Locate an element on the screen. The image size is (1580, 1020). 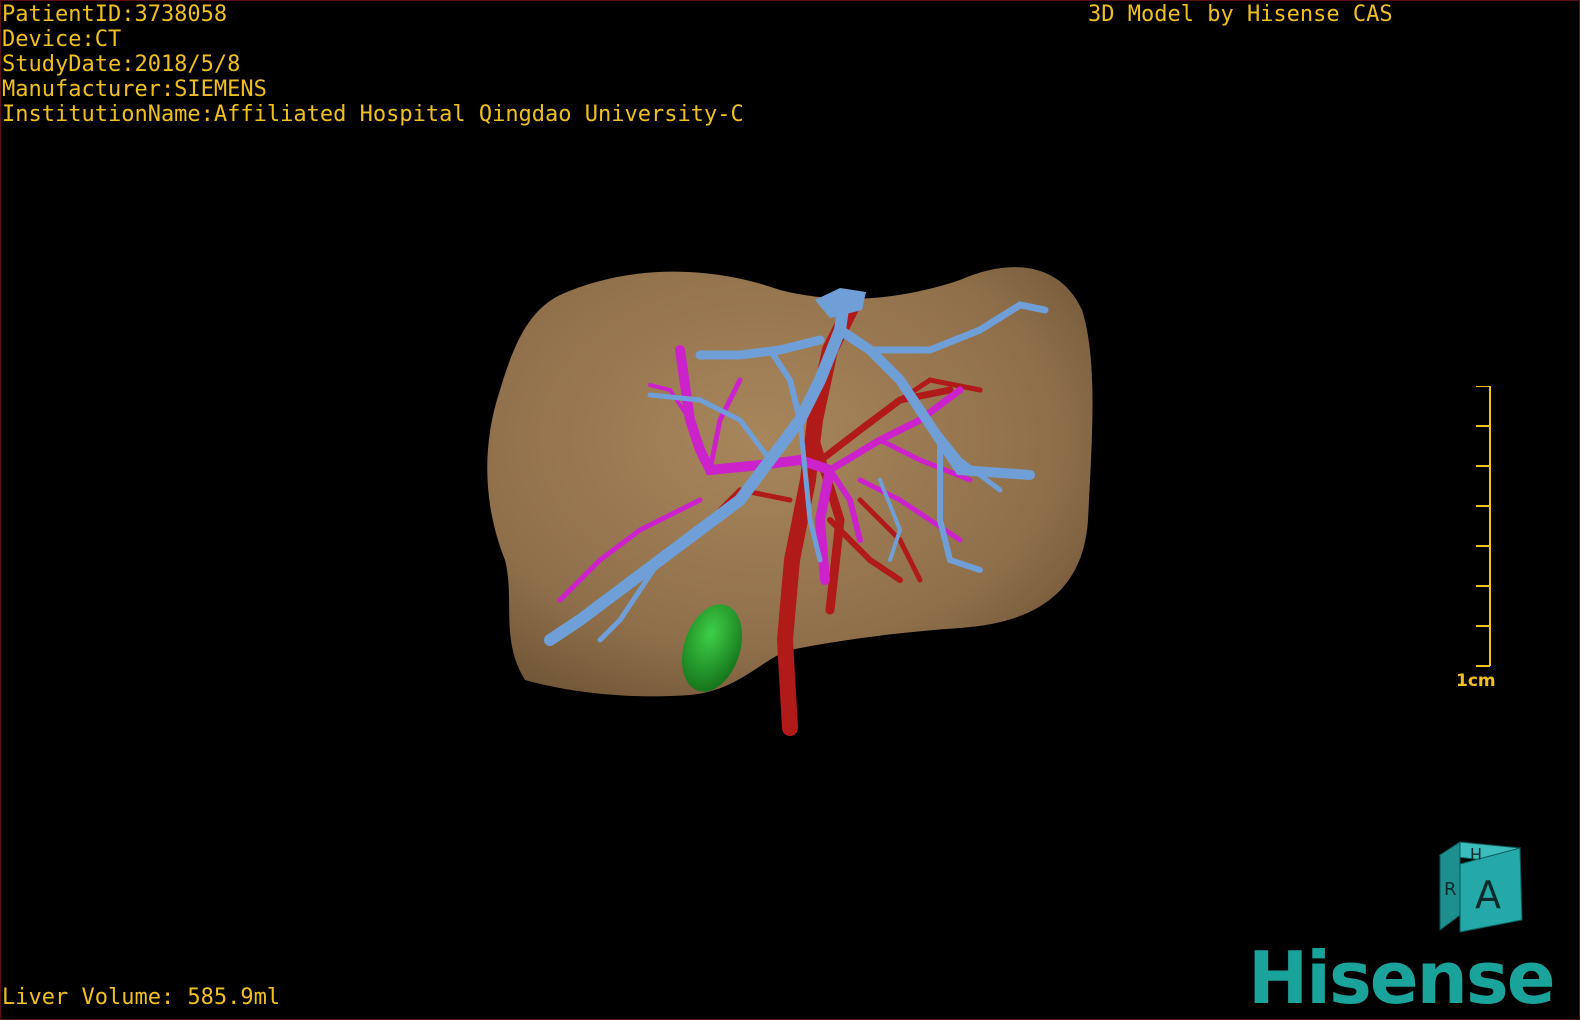
orientation-cube: H R A is located at coordinates (1480, 890).